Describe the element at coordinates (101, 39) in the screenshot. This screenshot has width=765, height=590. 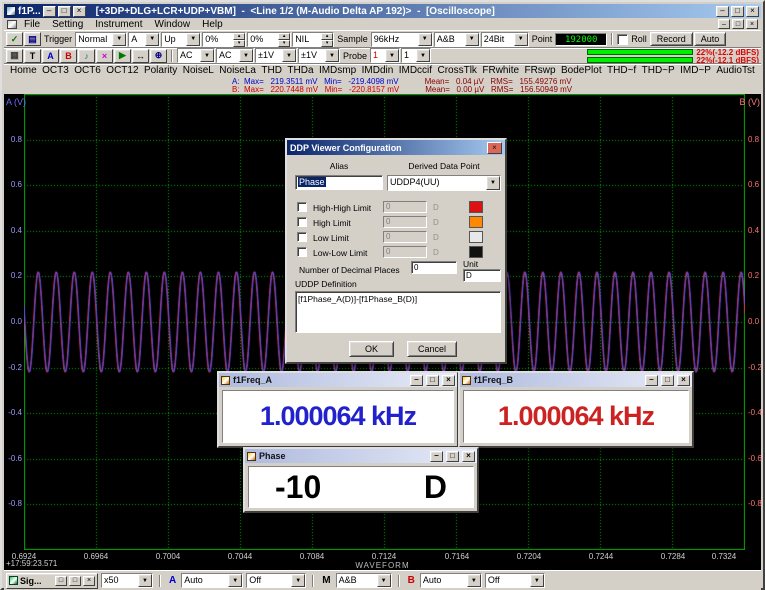
I see `trigger-mode-select: Normal ▼` at that location.